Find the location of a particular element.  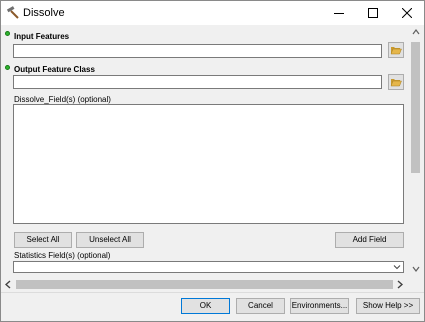

horizontal-scroll-thumb is located at coordinates (204, 284).